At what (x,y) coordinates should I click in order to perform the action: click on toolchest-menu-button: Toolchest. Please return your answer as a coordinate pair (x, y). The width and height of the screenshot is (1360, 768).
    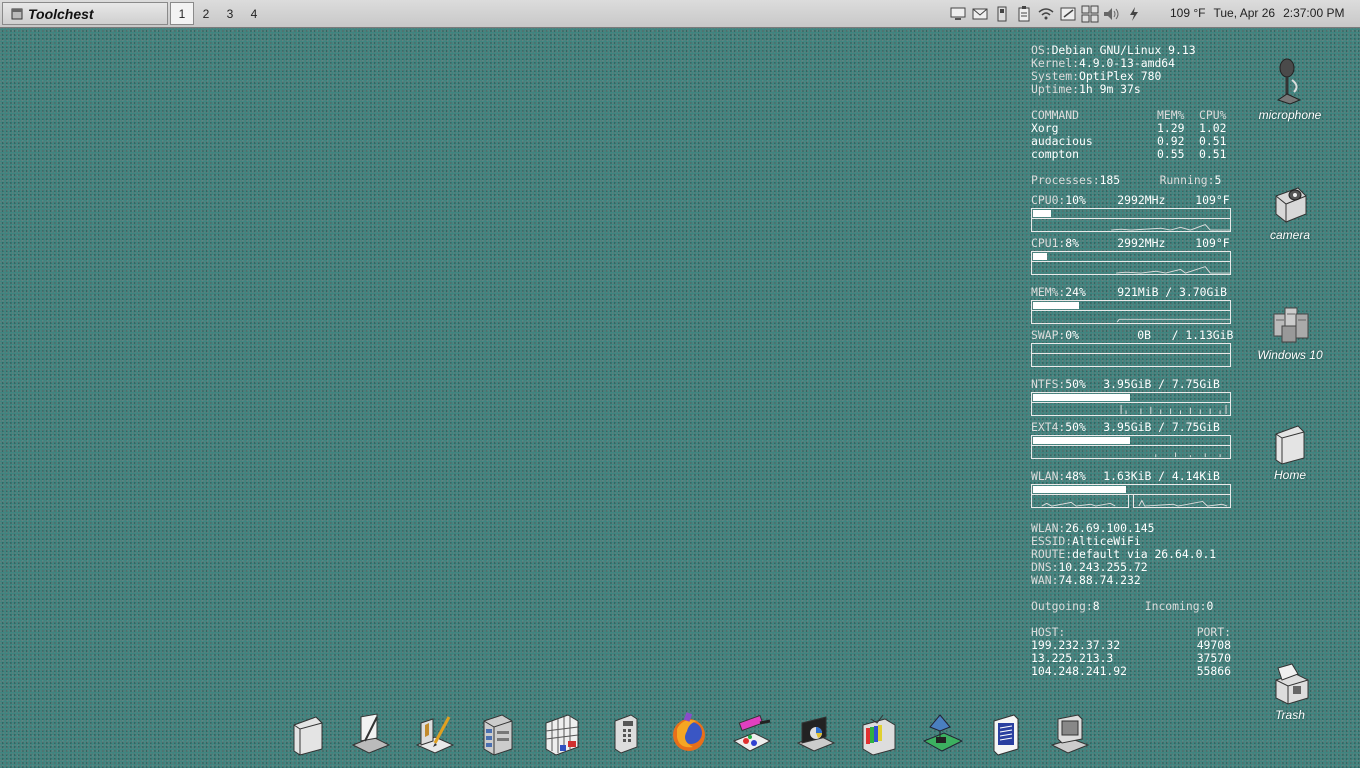
    Looking at the image, I should click on (85, 13).